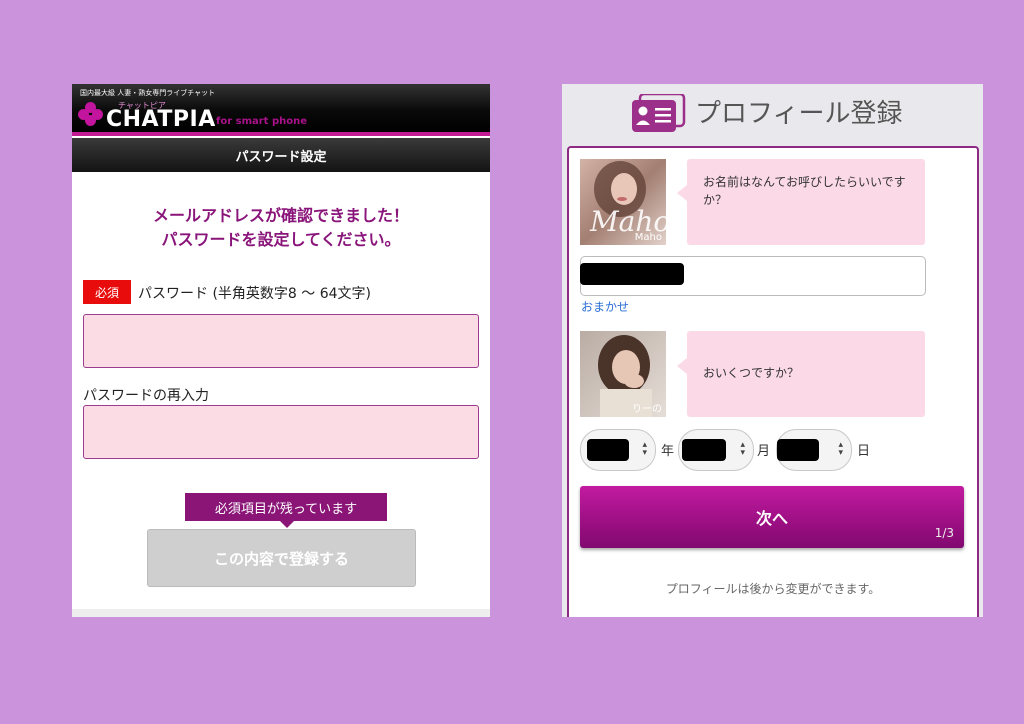 This screenshot has height=724, width=1024. I want to click on birth-year-select: ▴ ▾, so click(618, 450).